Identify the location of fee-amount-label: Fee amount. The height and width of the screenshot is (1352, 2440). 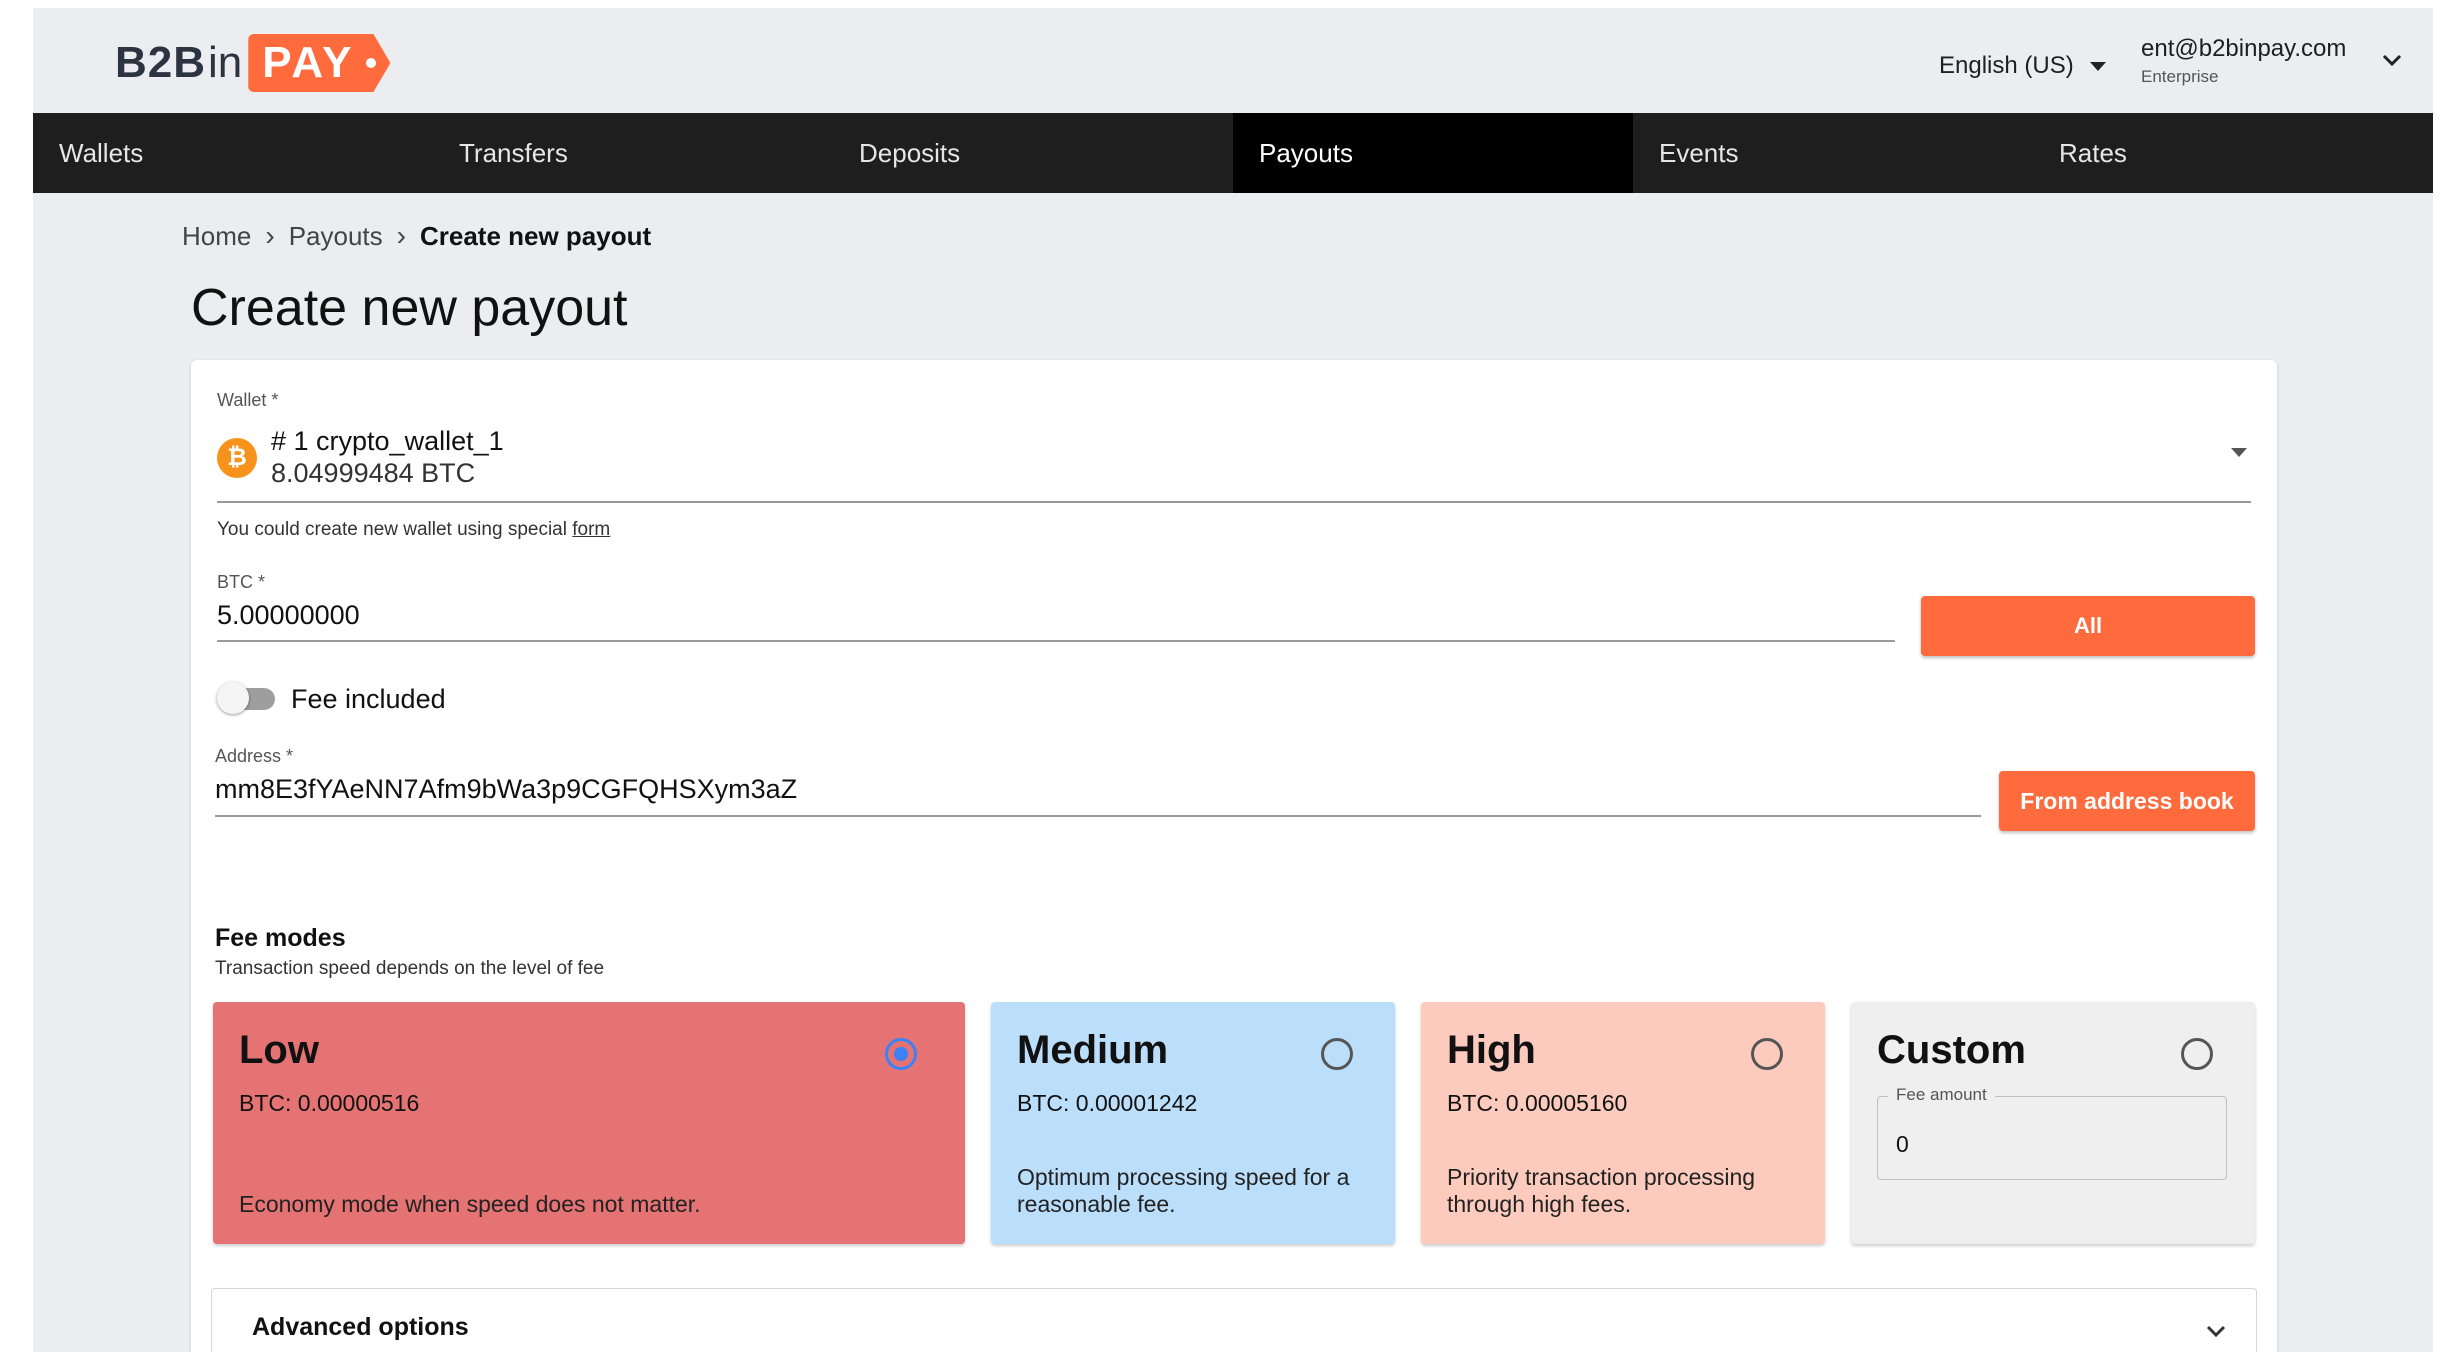
(1941, 1095).